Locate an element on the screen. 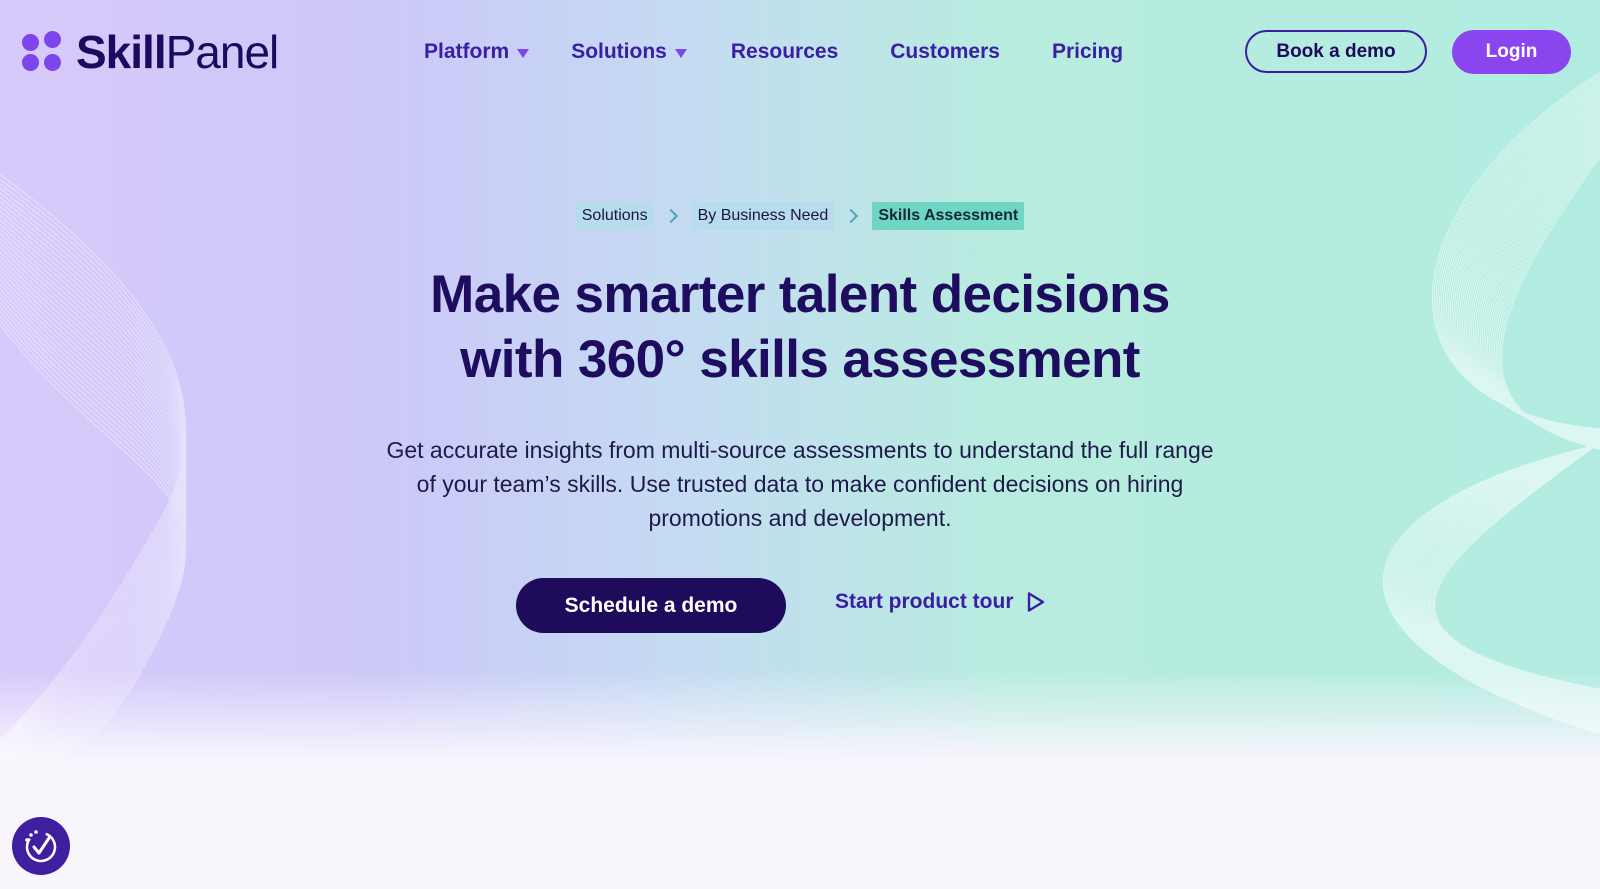 The width and height of the screenshot is (1600, 889). nav-item-platform: Platform is located at coordinates (477, 52).